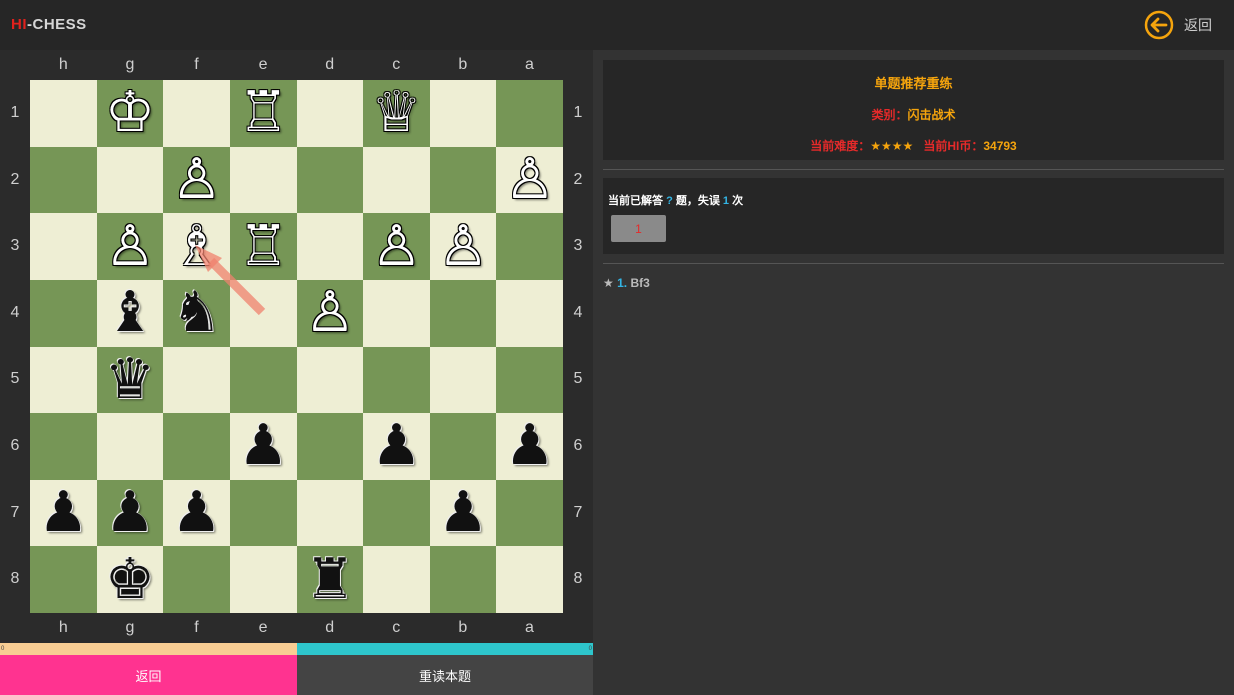  What do you see at coordinates (638, 228) in the screenshot?
I see `attempt-button: 1` at bounding box center [638, 228].